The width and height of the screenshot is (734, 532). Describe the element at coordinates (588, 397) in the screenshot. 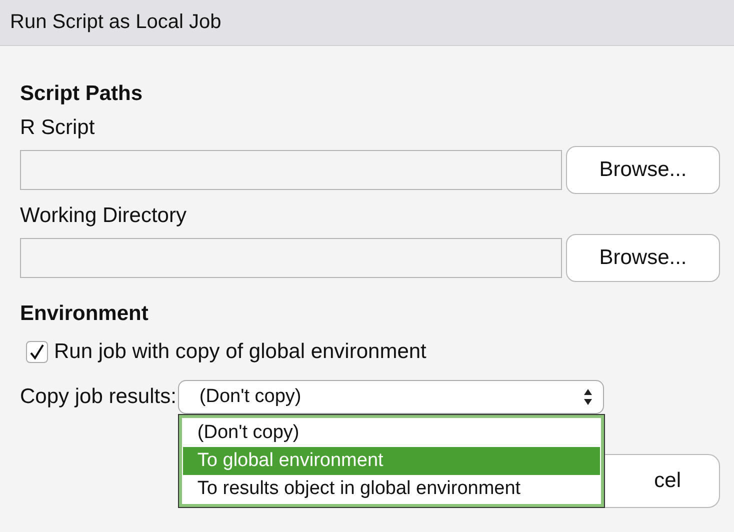

I see `updown-icon` at that location.